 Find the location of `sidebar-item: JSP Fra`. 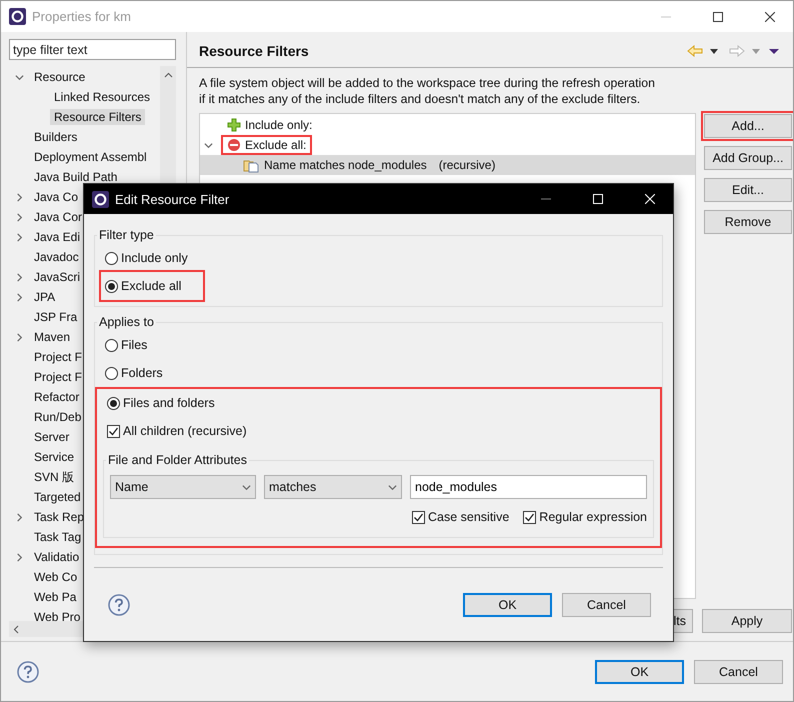

sidebar-item: JSP Fra is located at coordinates (56, 317).